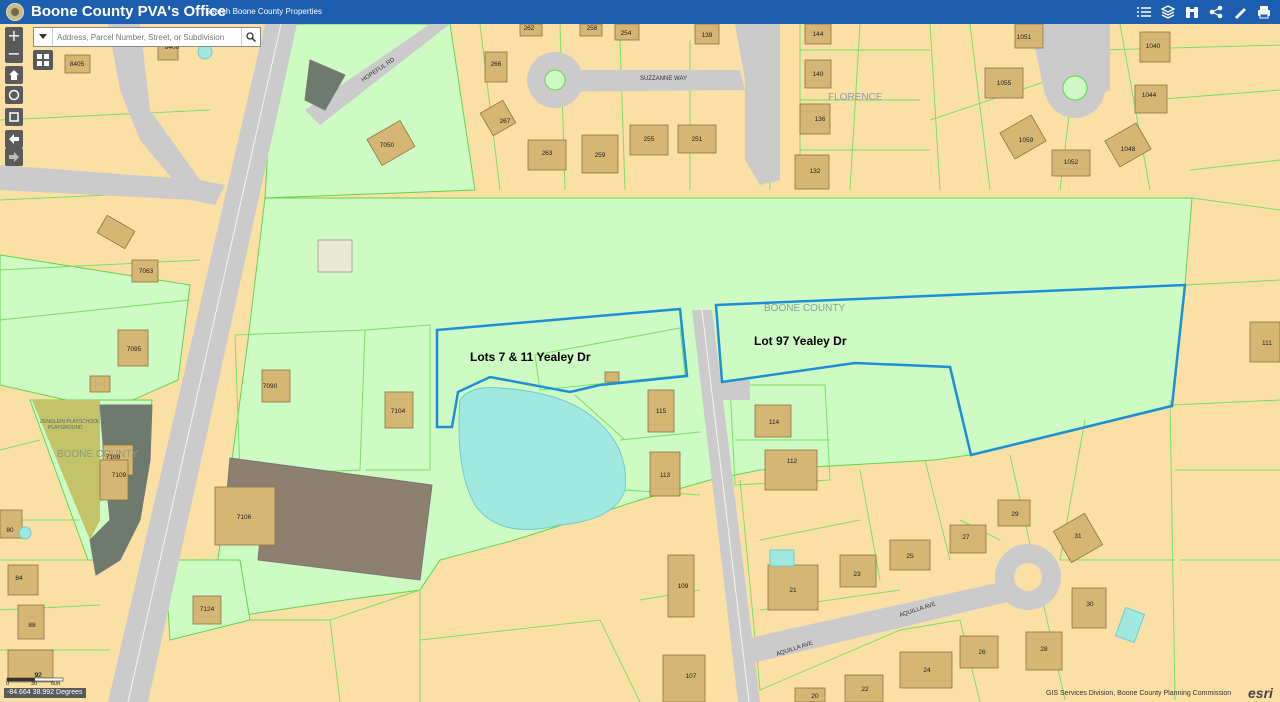 Image resolution: width=1280 pixels, height=702 pixels. I want to click on scale-bar: 92 0 30 60ft, so click(35, 679).